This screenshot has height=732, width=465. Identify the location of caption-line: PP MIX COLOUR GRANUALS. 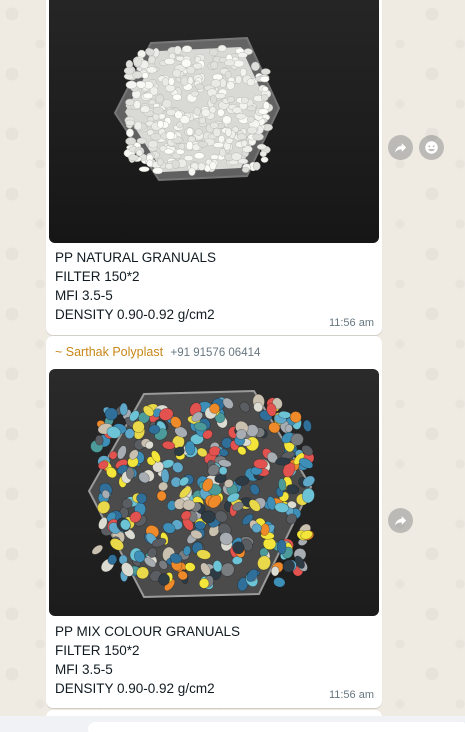
(148, 631).